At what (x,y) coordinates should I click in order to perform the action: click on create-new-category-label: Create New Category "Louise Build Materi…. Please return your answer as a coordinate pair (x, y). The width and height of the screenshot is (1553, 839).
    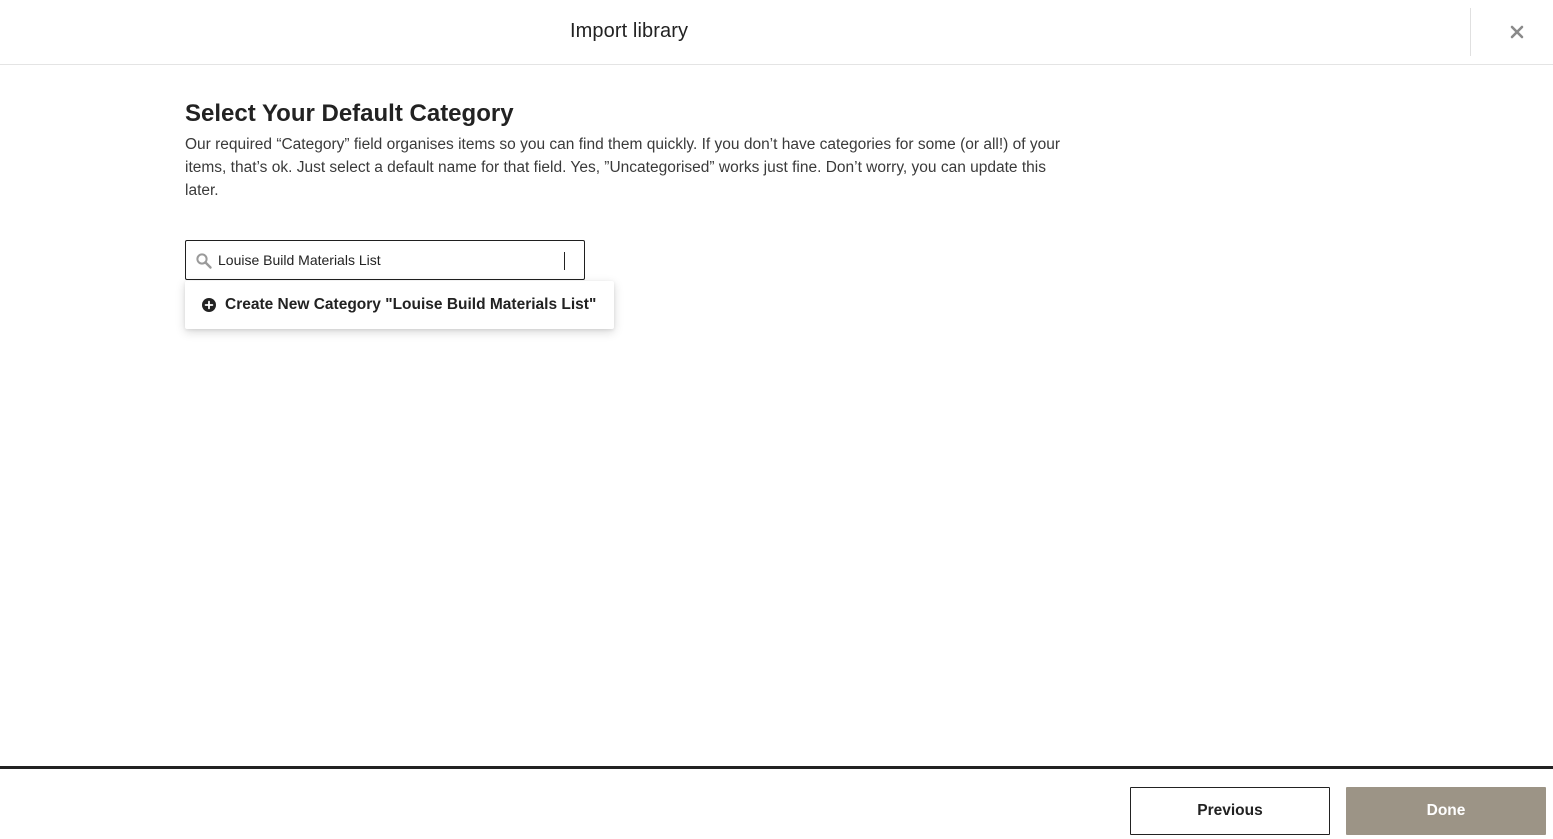
    Looking at the image, I should click on (411, 304).